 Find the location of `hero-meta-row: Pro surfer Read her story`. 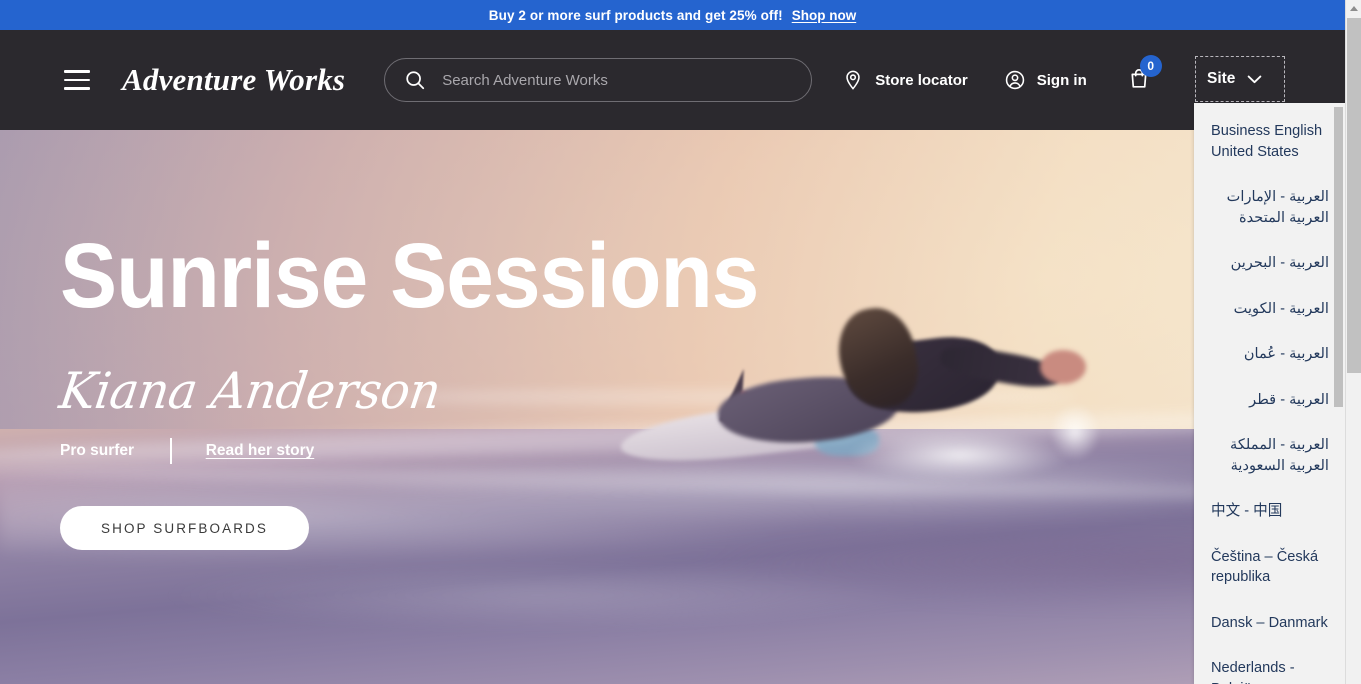

hero-meta-row: Pro surfer Read her story is located at coordinates (435, 451).